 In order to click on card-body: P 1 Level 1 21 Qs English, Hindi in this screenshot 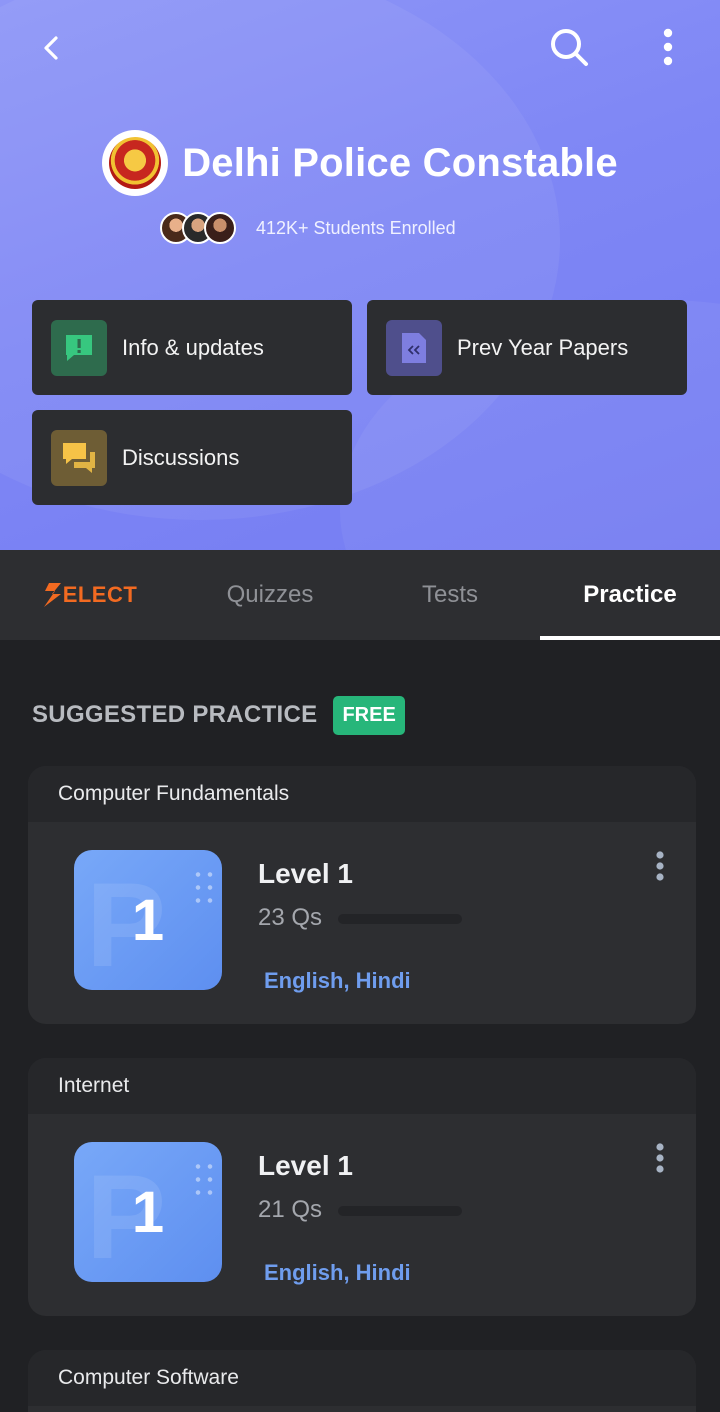, I will do `click(362, 1215)`.